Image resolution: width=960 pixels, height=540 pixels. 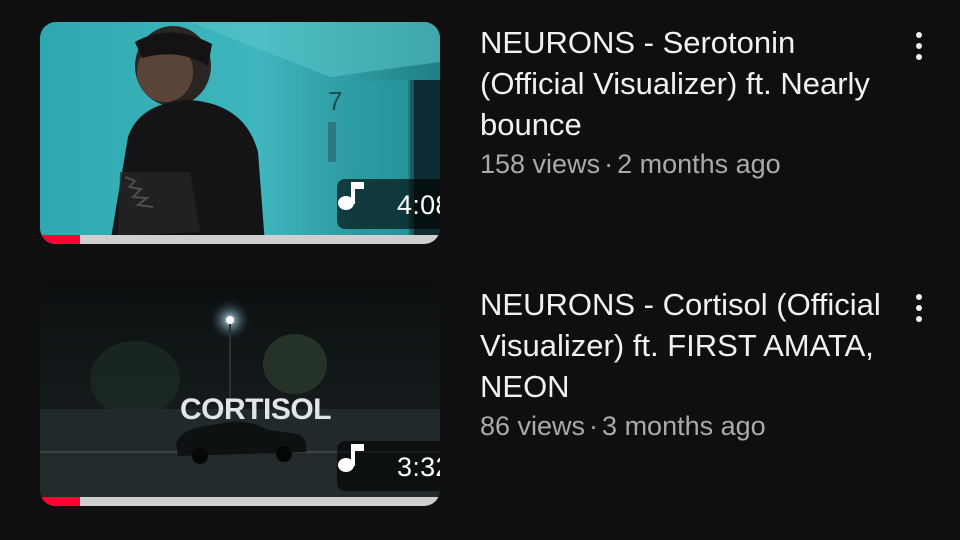 I want to click on duration-badge: 4:08, so click(x=388, y=204).